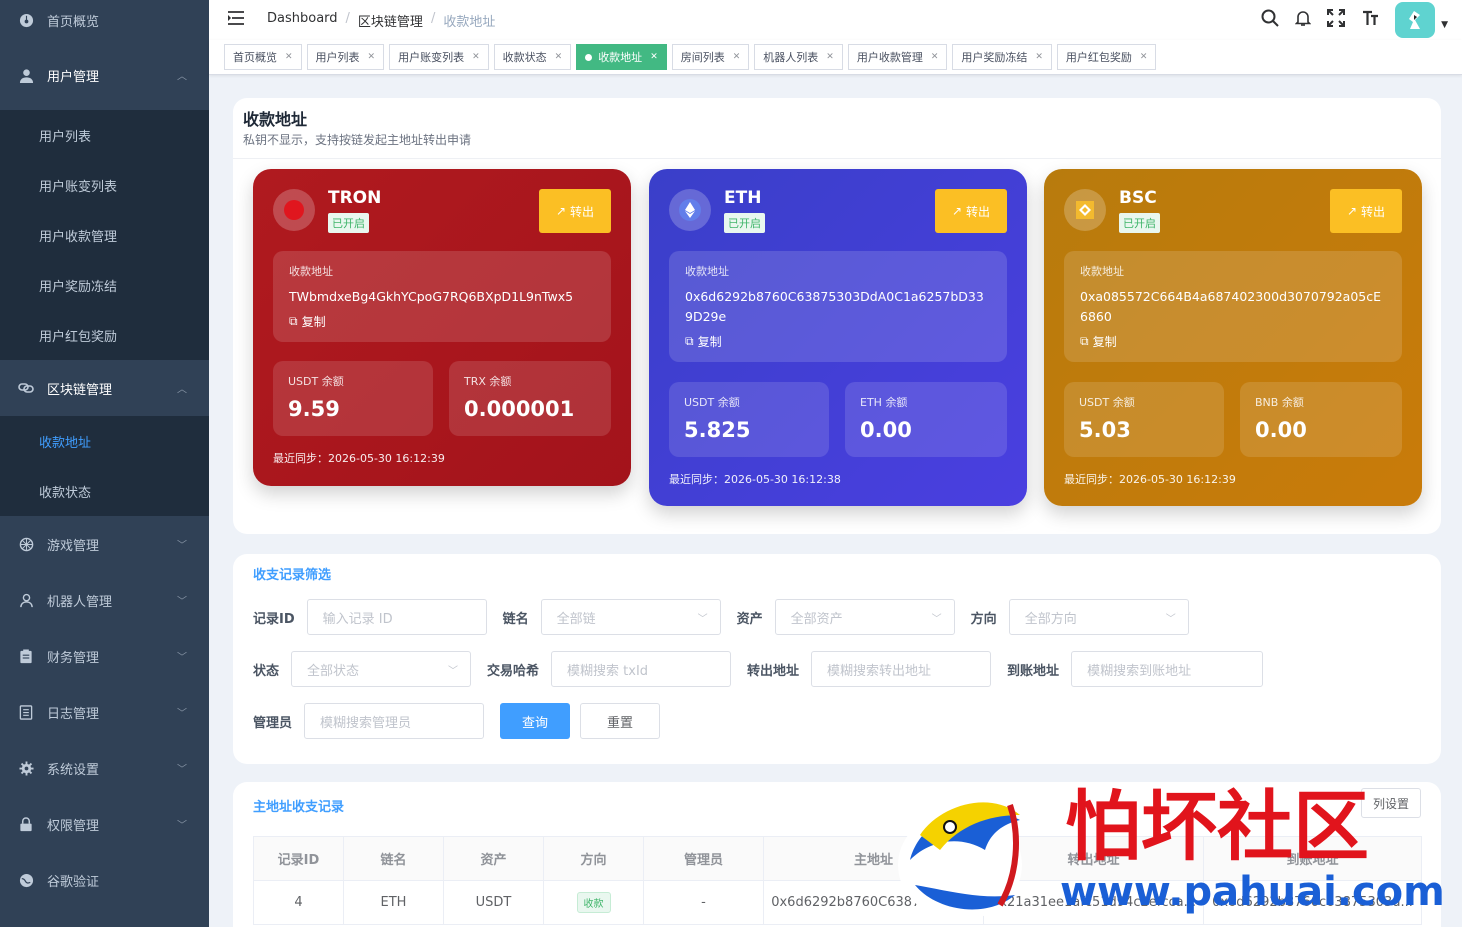 This screenshot has width=1462, height=927. I want to click on tab-robot-list: 机器人列表 ✕, so click(798, 57).